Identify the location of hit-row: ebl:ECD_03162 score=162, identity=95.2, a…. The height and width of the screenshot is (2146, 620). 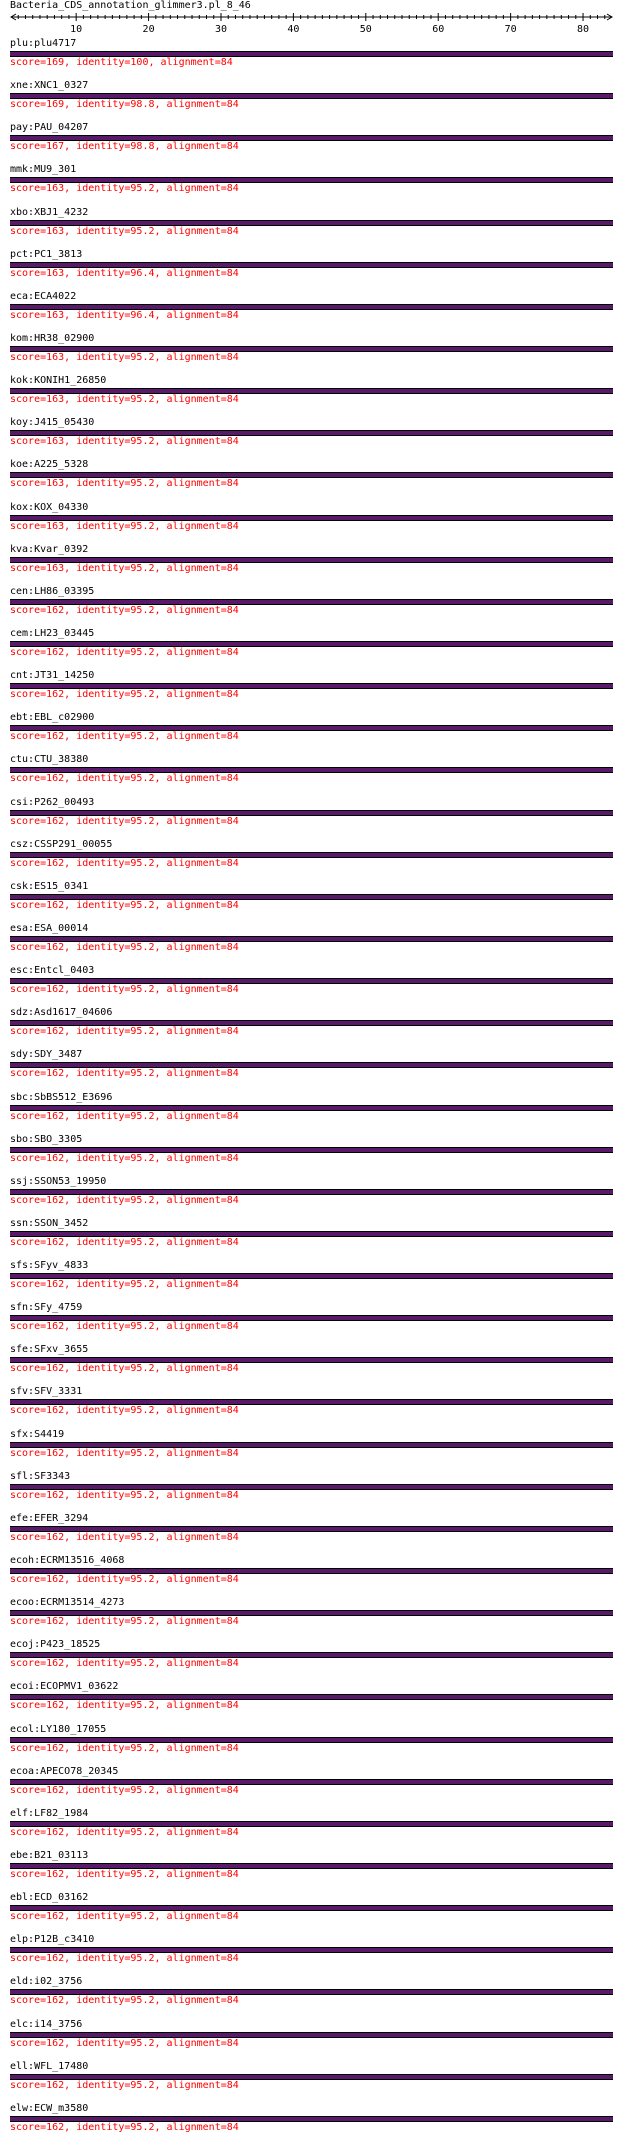
(310, 1913).